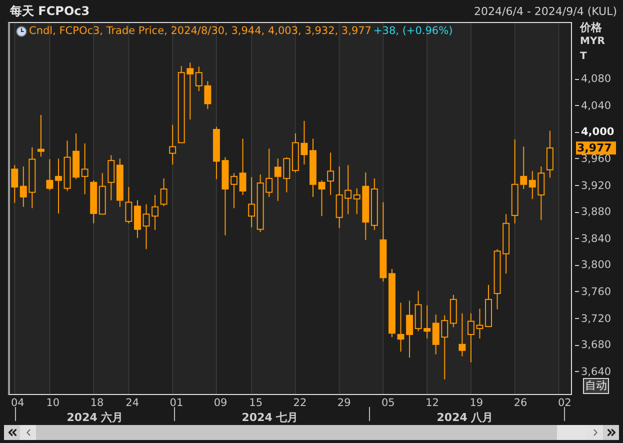  I want to click on unit-label: T, so click(583, 56).